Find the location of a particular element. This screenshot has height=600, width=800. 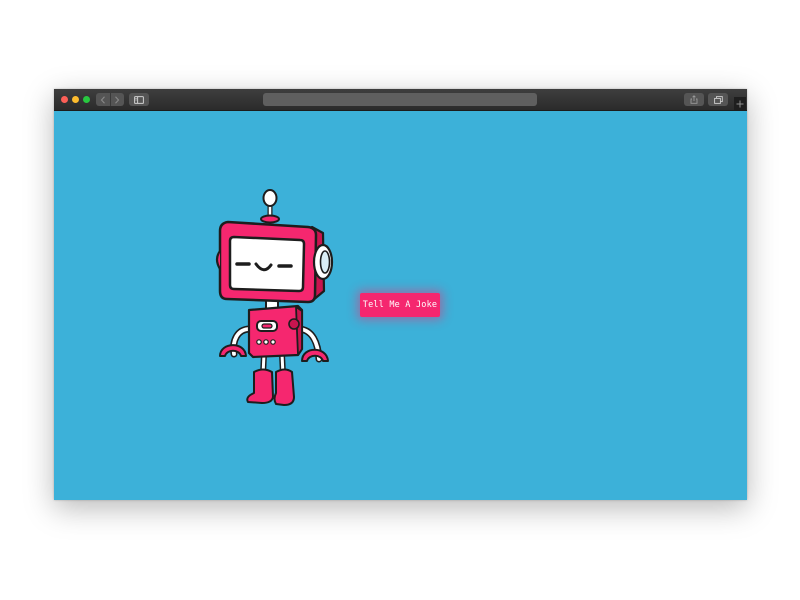

chevron-left-icon is located at coordinates (102, 99).